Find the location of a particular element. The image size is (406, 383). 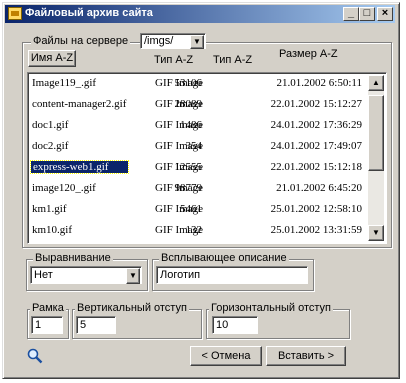

sort-name-button: Имя A-Z is located at coordinates (52, 58).